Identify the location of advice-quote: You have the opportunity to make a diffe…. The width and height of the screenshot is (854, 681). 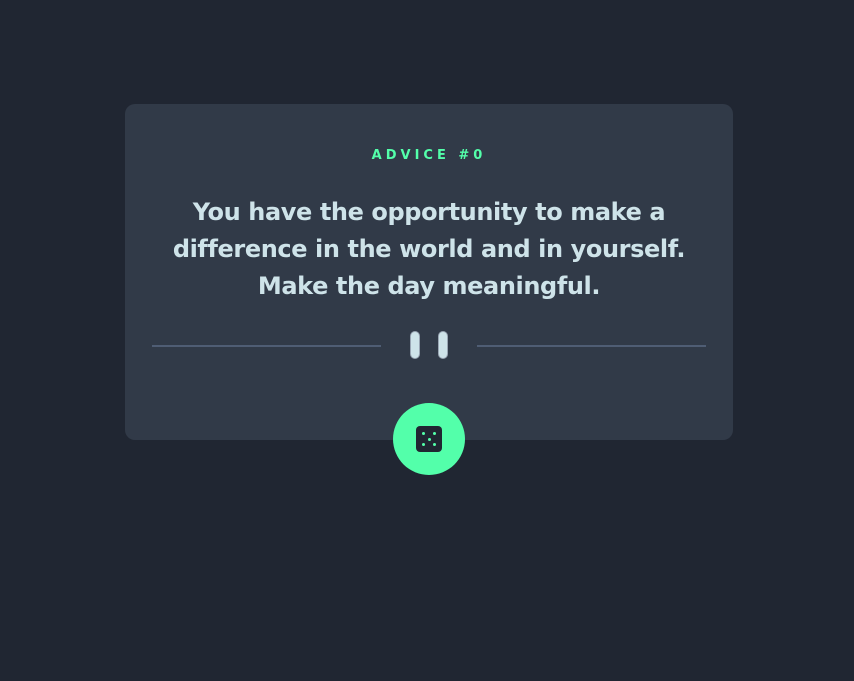
(429, 249).